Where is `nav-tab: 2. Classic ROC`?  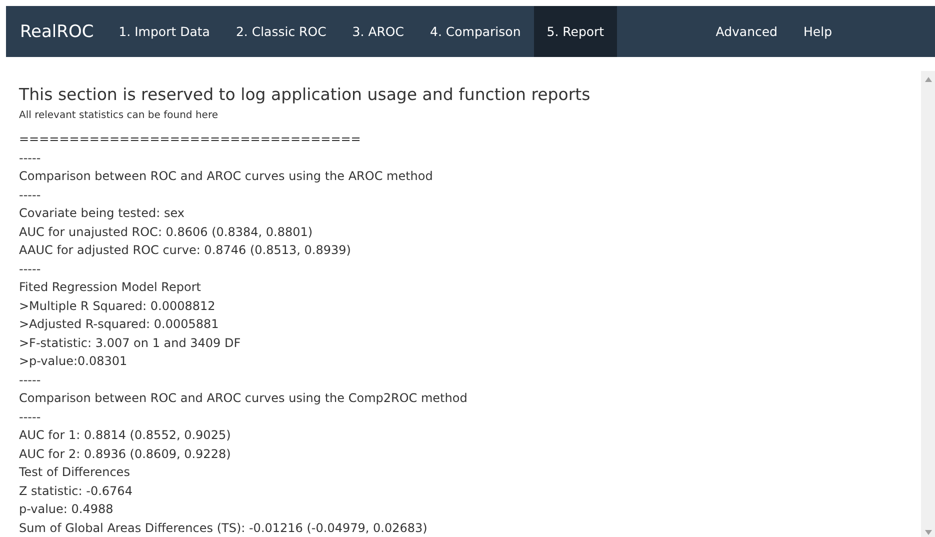 nav-tab: 2. Classic ROC is located at coordinates (281, 31).